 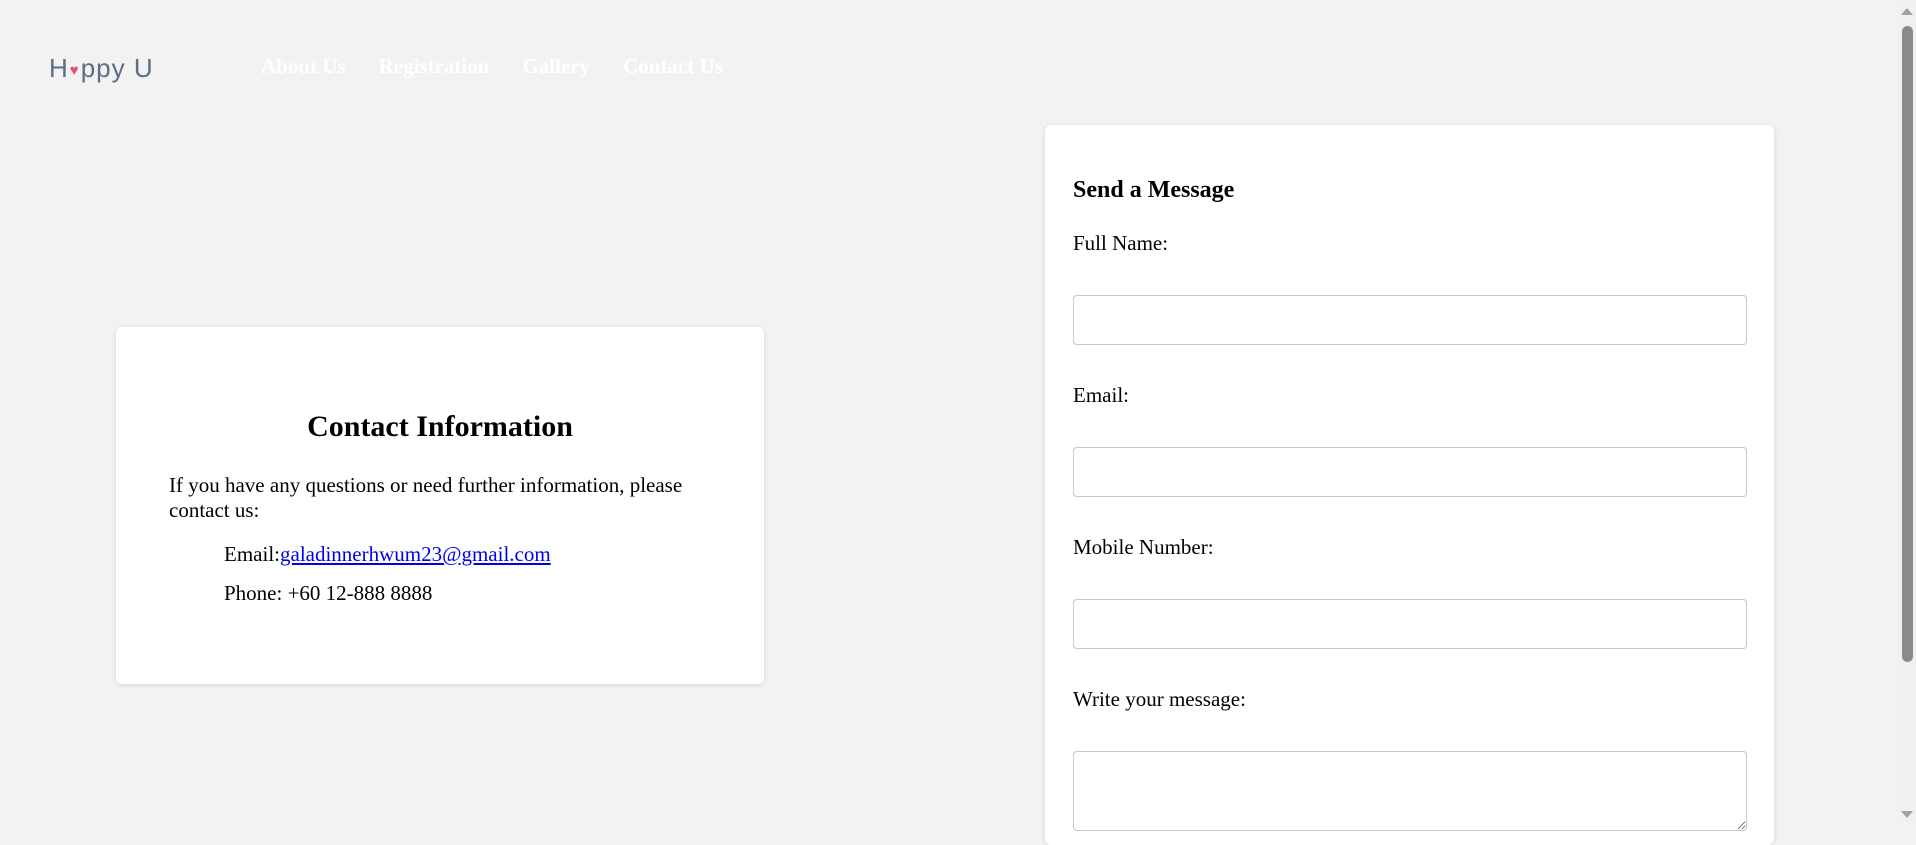 What do you see at coordinates (1907, 814) in the screenshot?
I see `scroll-down-arrow-icon` at bounding box center [1907, 814].